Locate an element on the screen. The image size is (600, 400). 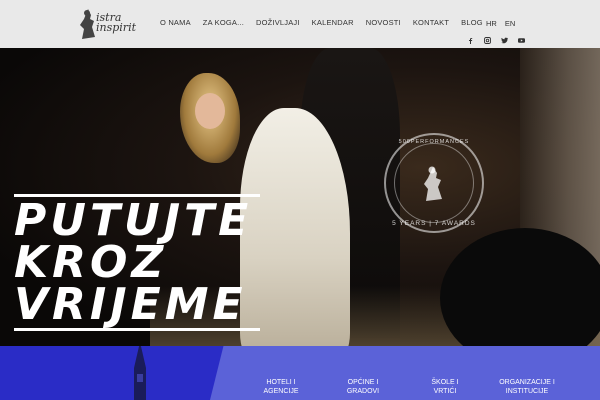
category-label-line2: VRTIĆI is located at coordinates (445, 391).